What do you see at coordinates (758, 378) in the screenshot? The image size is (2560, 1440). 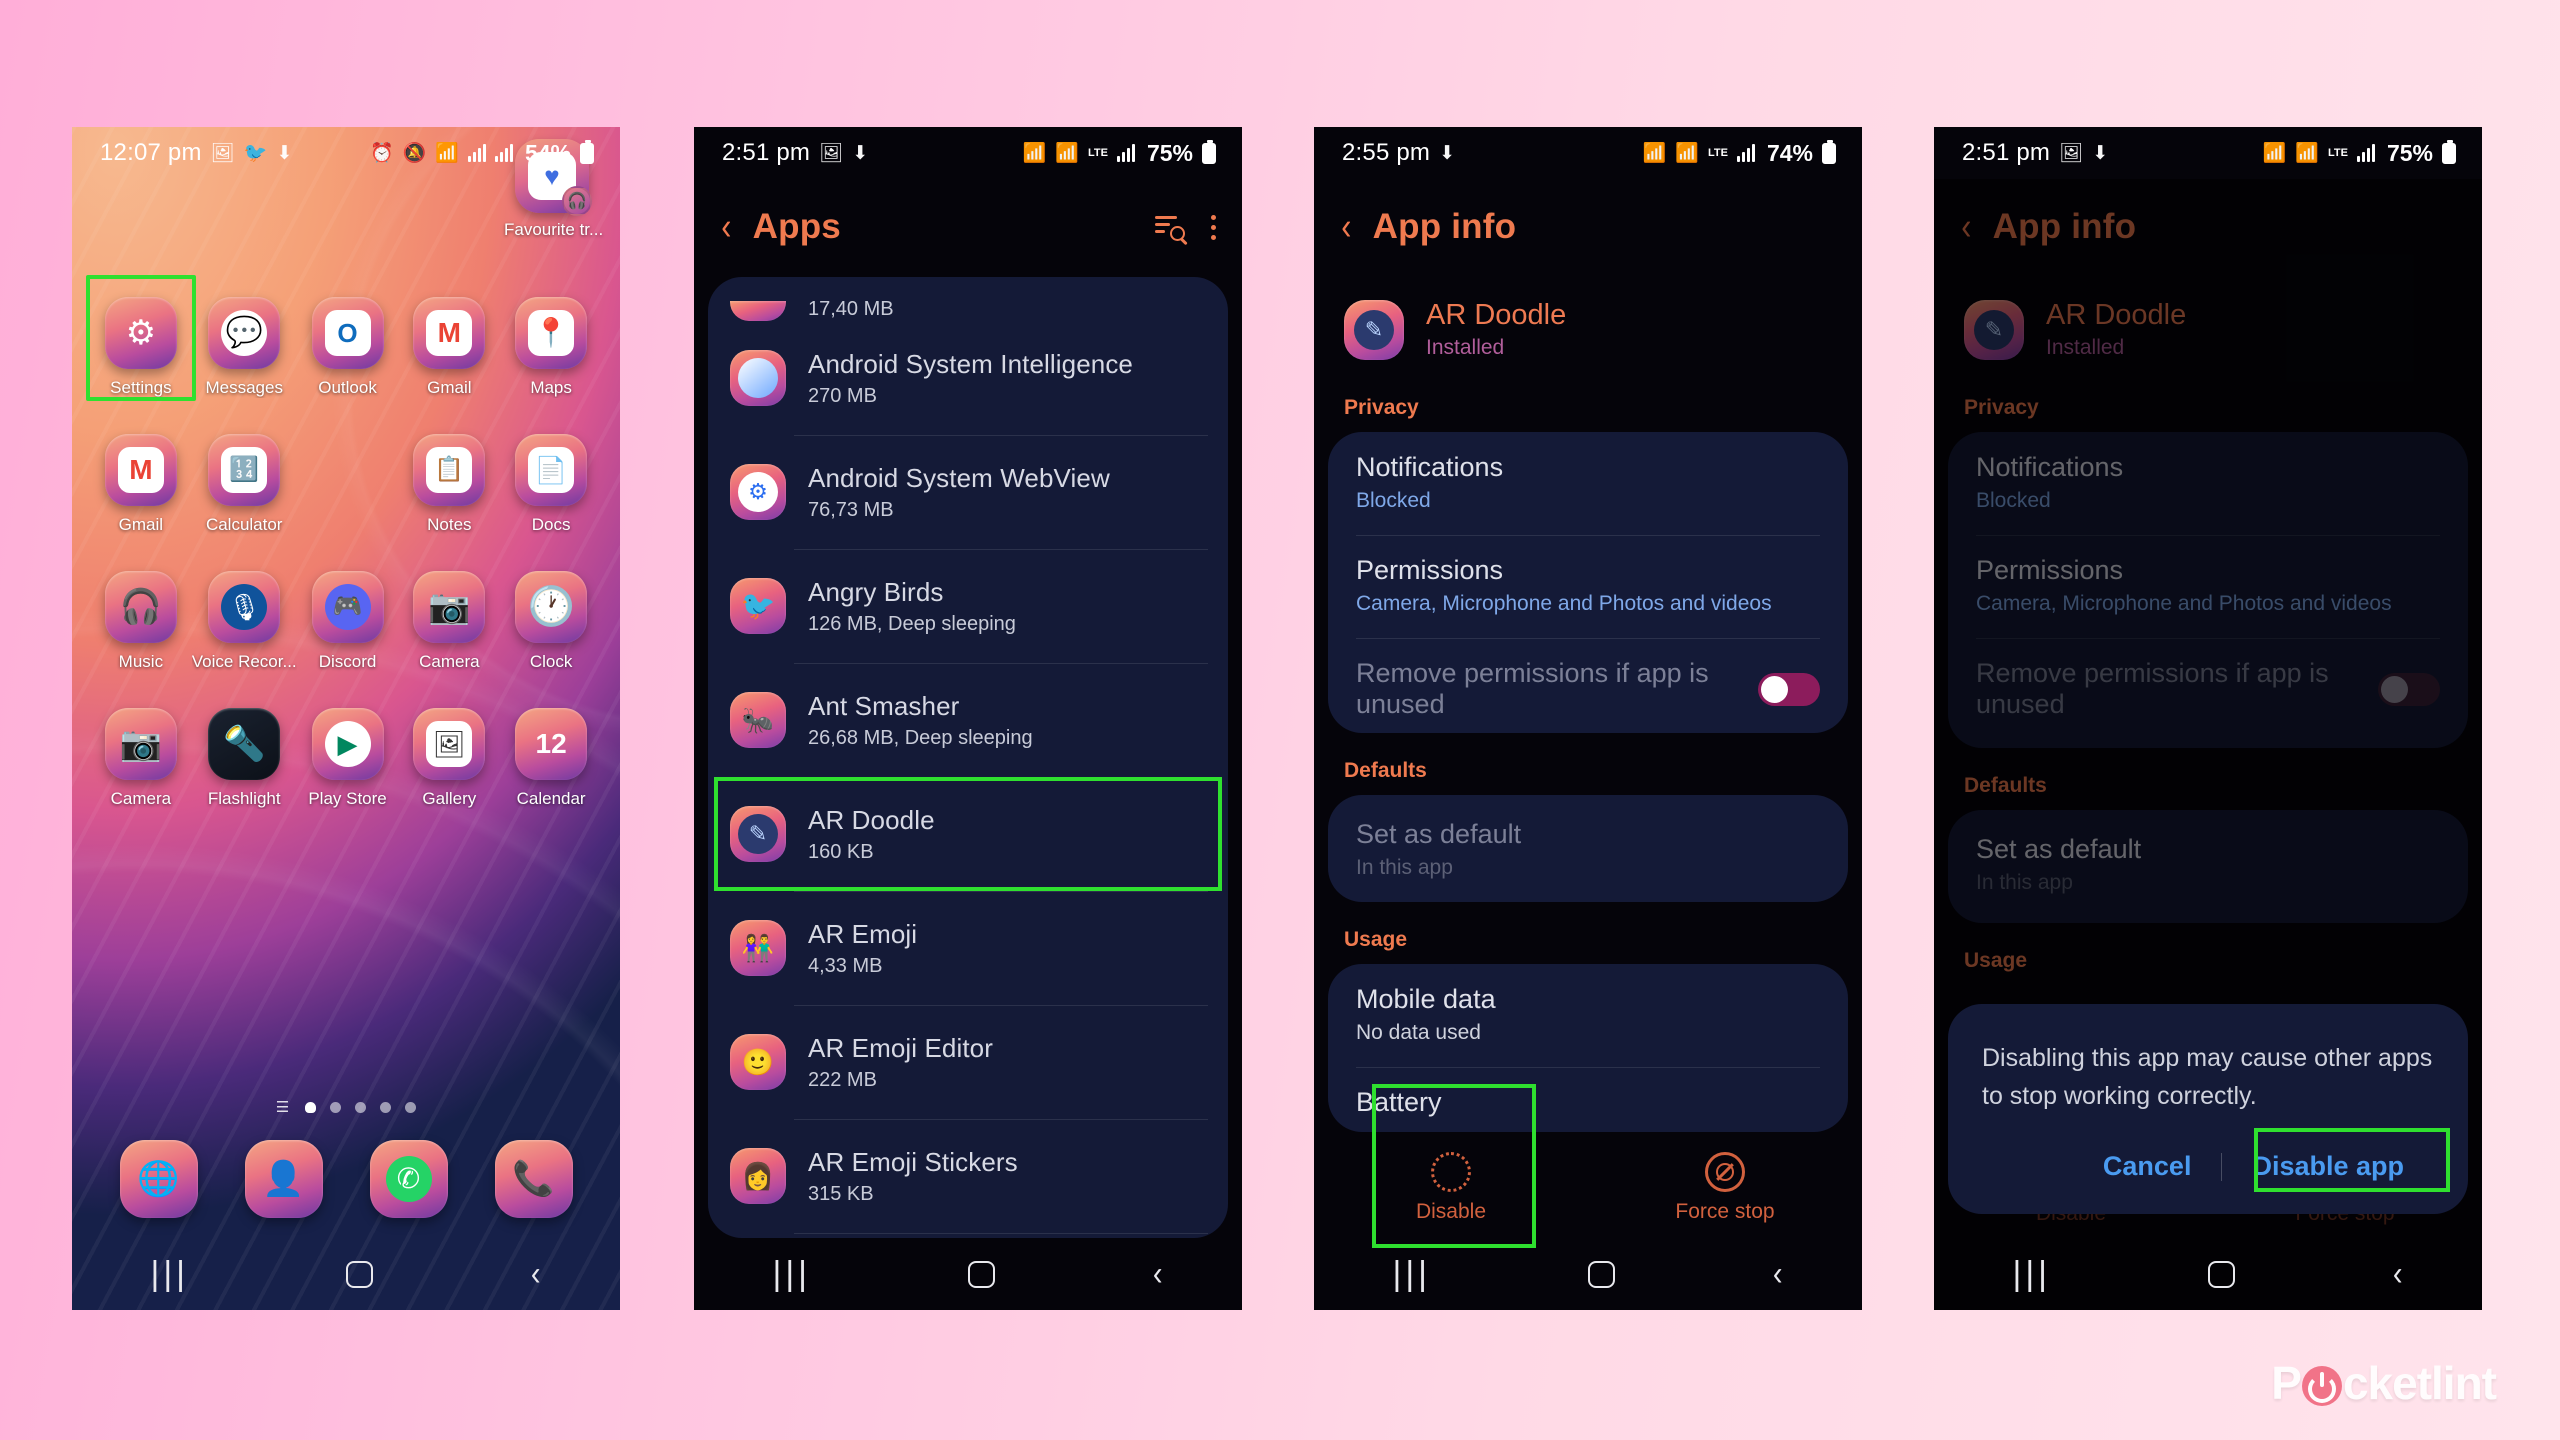 I see `android-intelligence-icon` at bounding box center [758, 378].